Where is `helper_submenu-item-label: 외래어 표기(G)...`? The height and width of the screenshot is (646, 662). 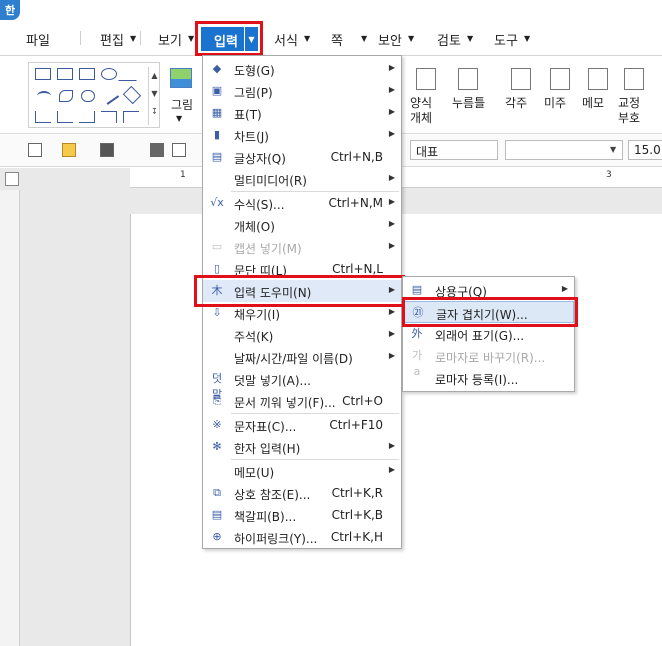 helper_submenu-item-label: 외래어 표기(G)... is located at coordinates (480, 336).